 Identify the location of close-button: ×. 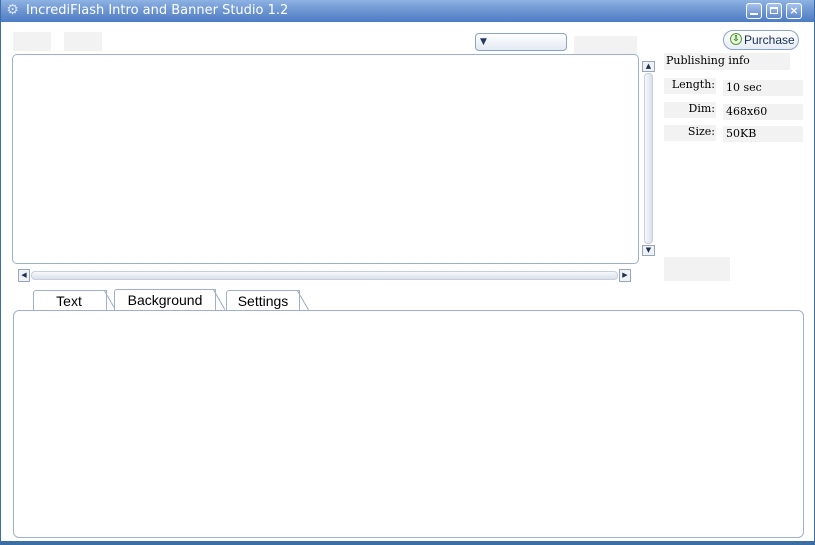
(794, 11).